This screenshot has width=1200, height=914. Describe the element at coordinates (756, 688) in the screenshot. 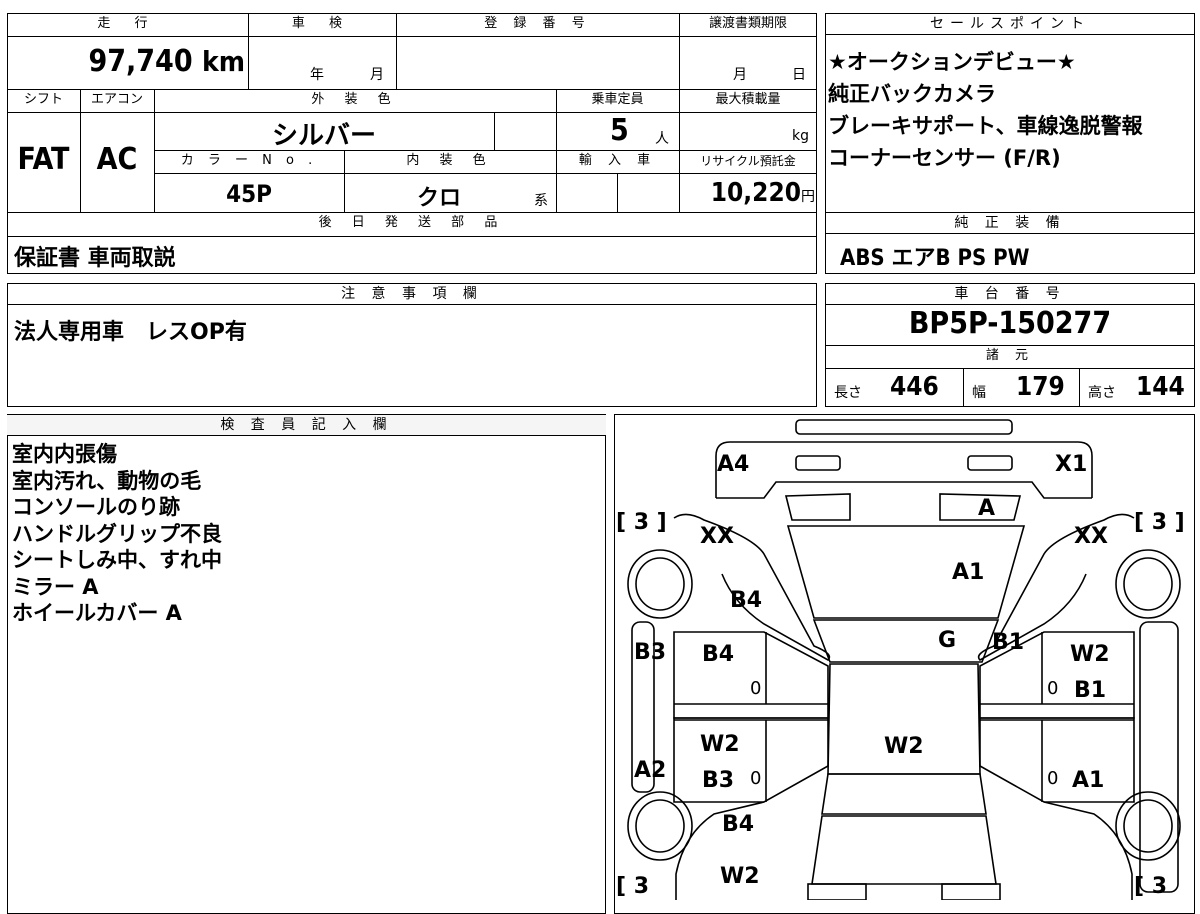

I see `door-handle-mark-1: 0` at that location.